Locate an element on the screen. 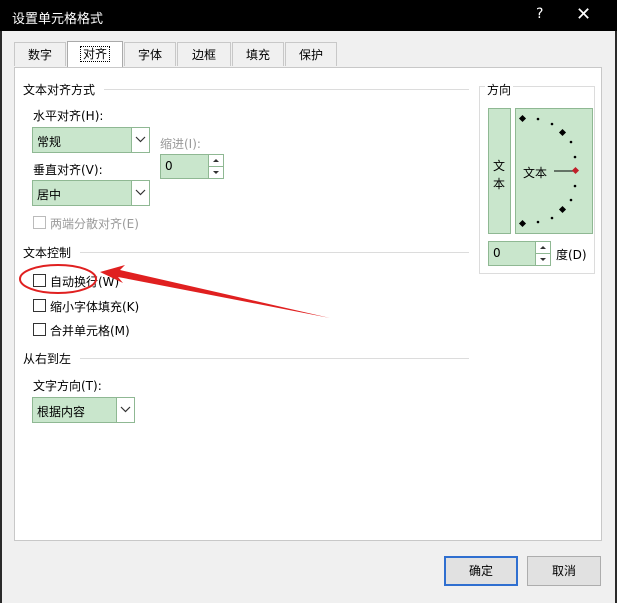  dialog-edge-left is located at coordinates (1, 317).